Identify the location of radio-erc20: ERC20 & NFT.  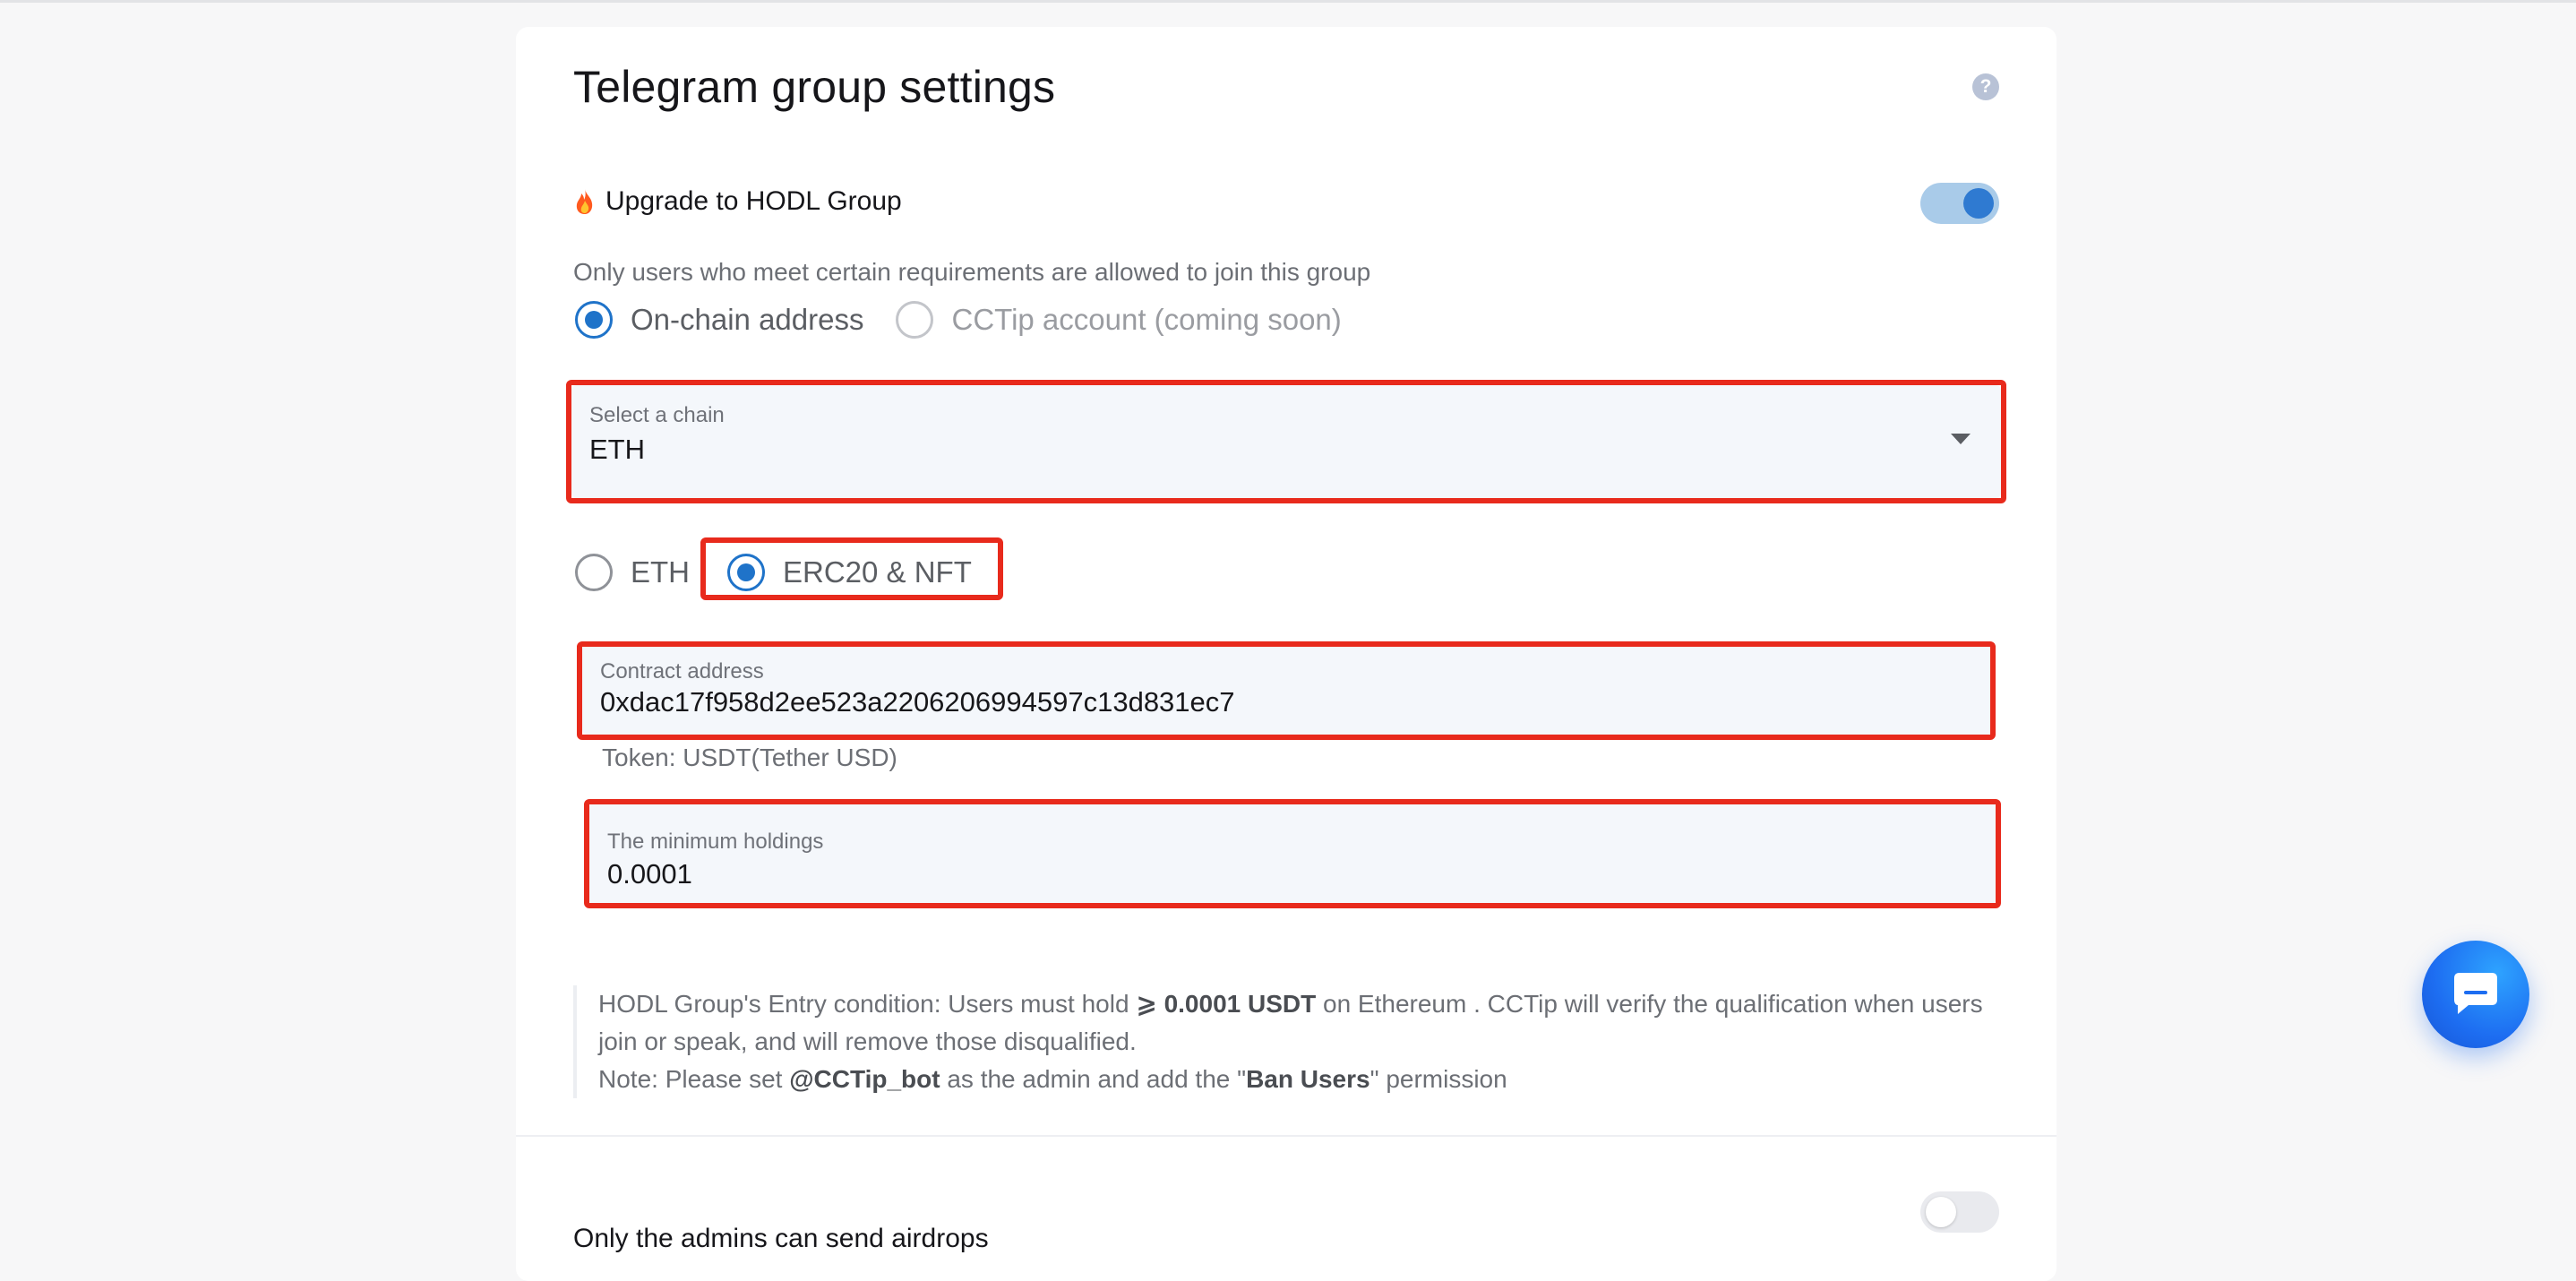
(849, 572).